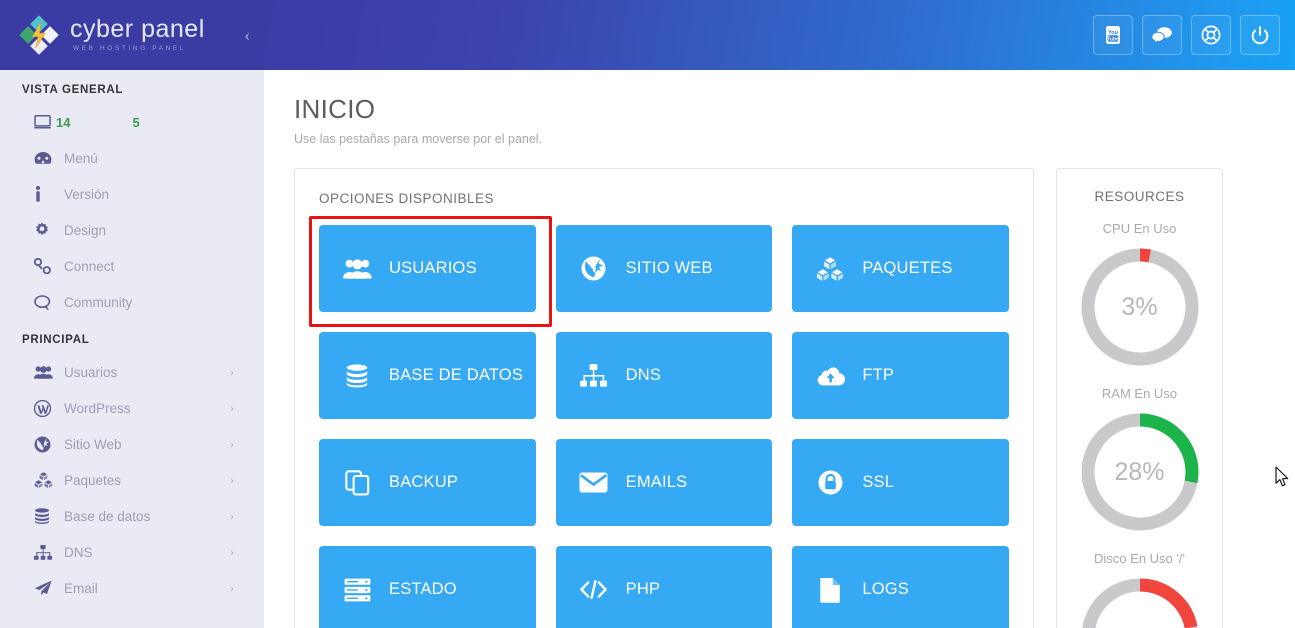 Image resolution: width=1295 pixels, height=628 pixels. Describe the element at coordinates (132, 408) in the screenshot. I see `sidebar-item-wordpress: WordPress ›` at that location.